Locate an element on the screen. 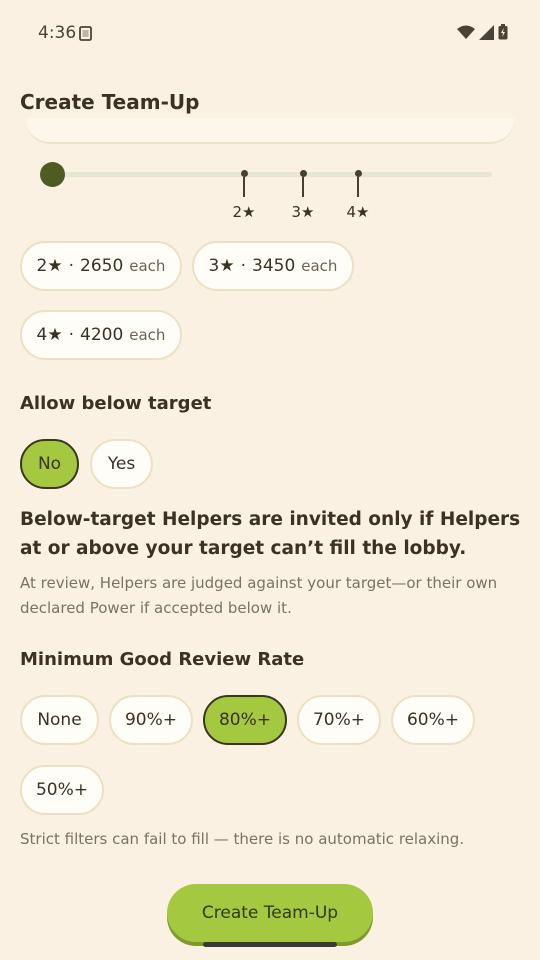  option-label: 70%+ is located at coordinates (339, 720).